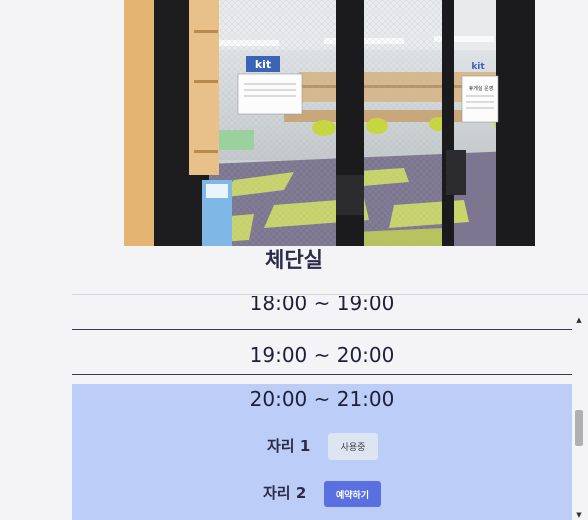 The image size is (588, 520). What do you see at coordinates (294, 260) in the screenshot?
I see `room-title: 체단실` at bounding box center [294, 260].